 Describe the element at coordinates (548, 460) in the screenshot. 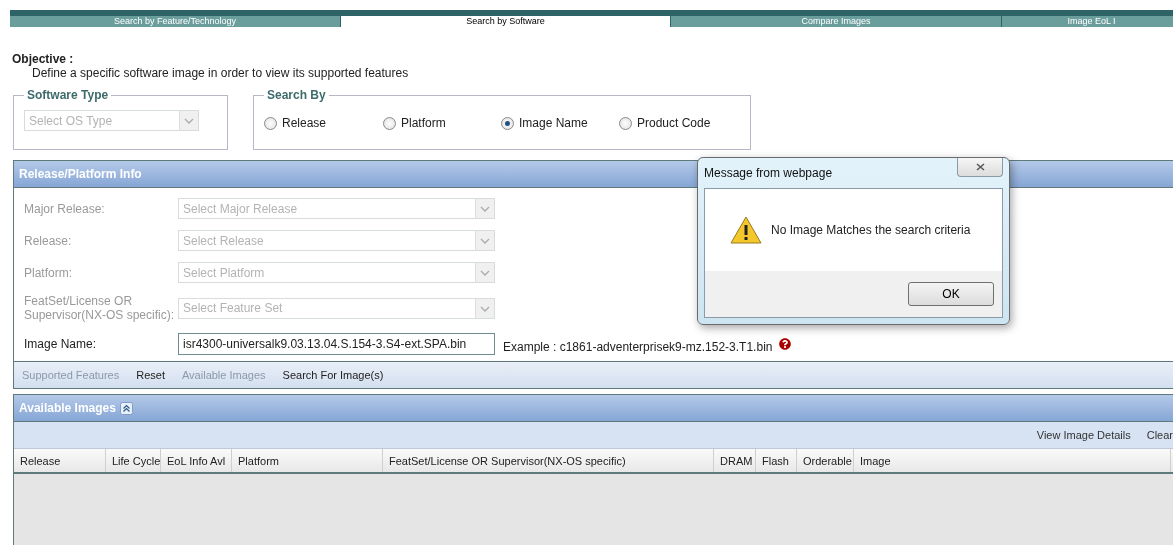

I see `column-header: FeatSet/License OR Supervisor(NX-OS specific)` at that location.